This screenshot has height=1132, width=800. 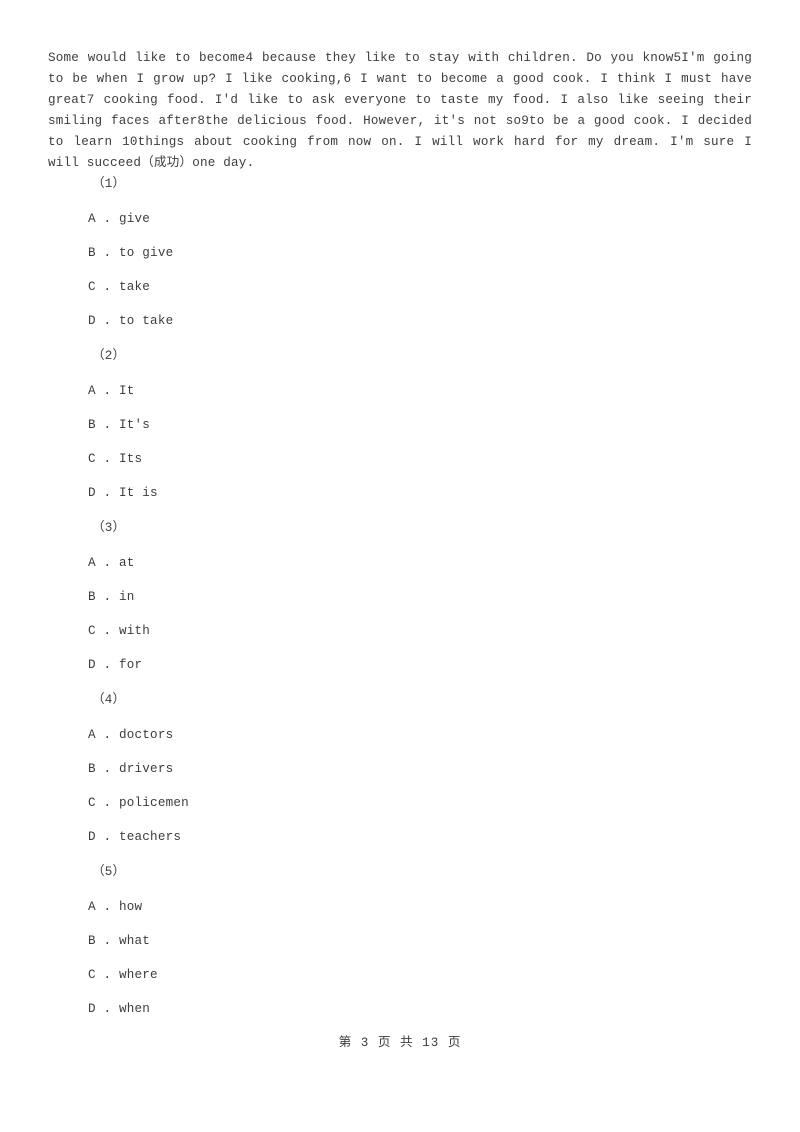 I want to click on answer-option: A . give, so click(x=400, y=219).